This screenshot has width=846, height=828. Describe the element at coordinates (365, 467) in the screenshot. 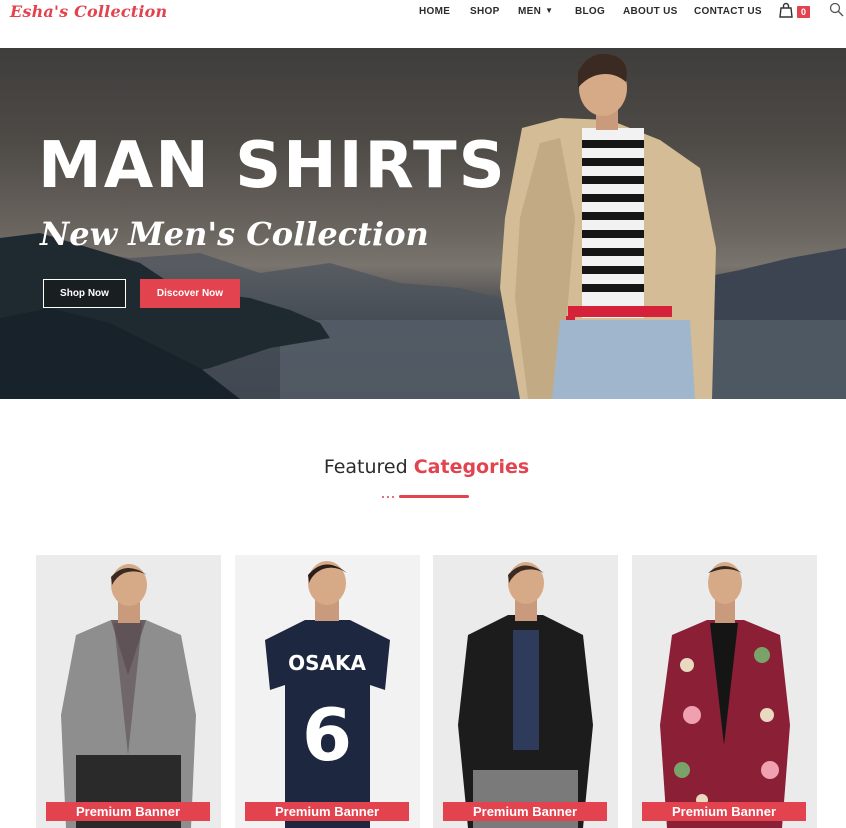

I see `heading-plain: Featured` at that location.